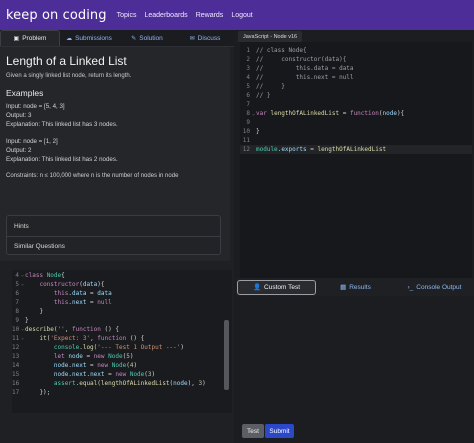 The height and width of the screenshot is (443, 474). What do you see at coordinates (122, 302) in the screenshot?
I see `test-code-line: 7 this.next = null` at bounding box center [122, 302].